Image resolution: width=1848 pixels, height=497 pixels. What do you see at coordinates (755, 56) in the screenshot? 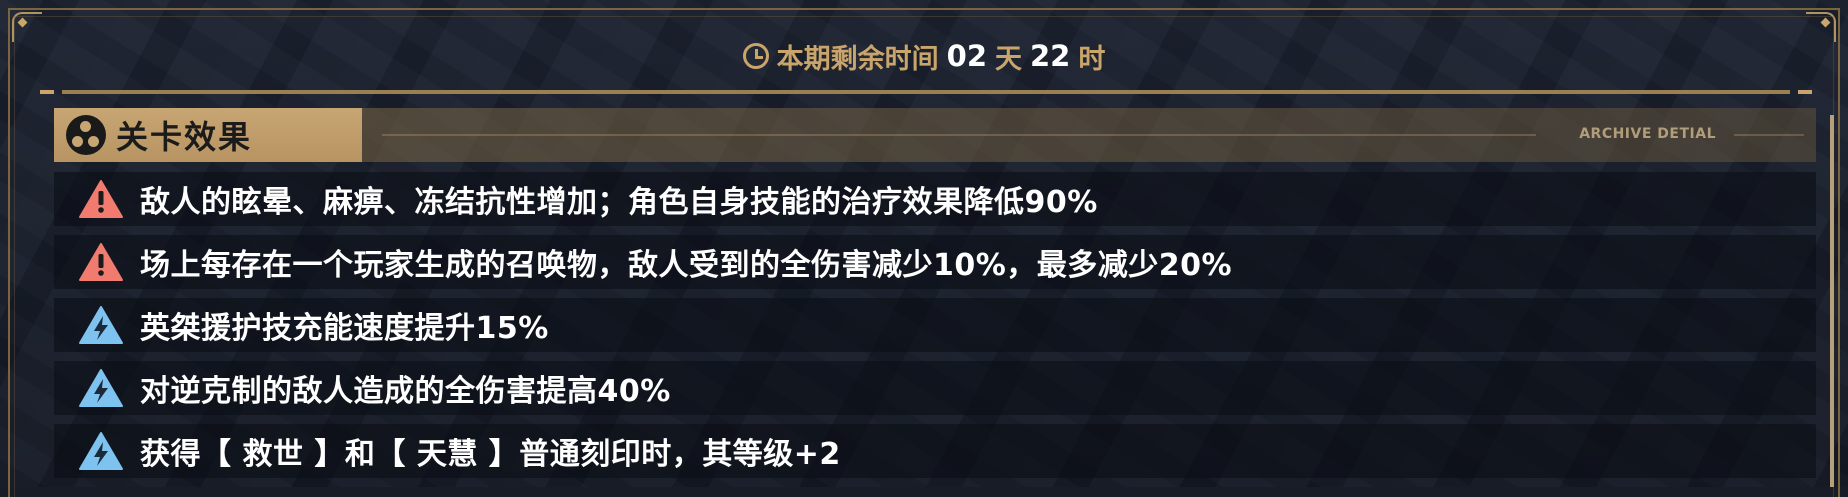
I see `clock-icon` at bounding box center [755, 56].